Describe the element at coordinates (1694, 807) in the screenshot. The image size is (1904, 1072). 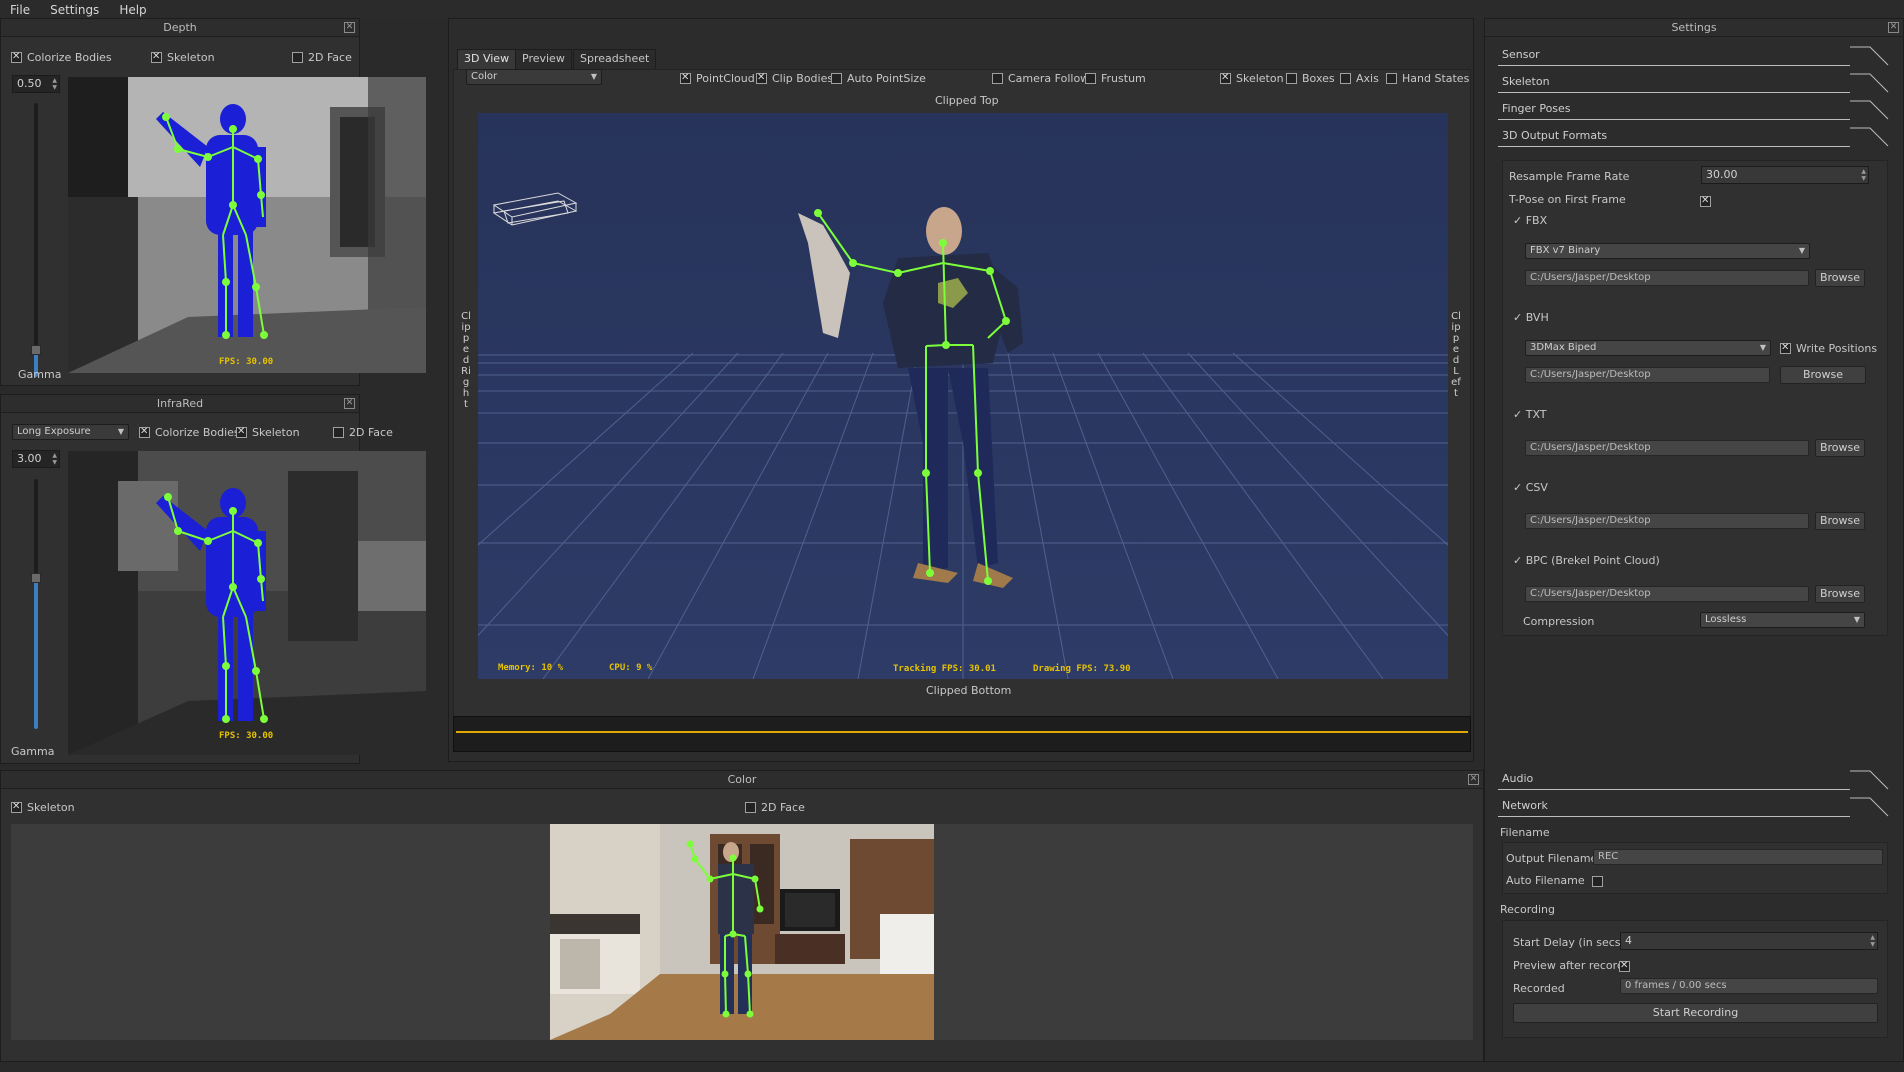
I see `section-network: Network` at that location.